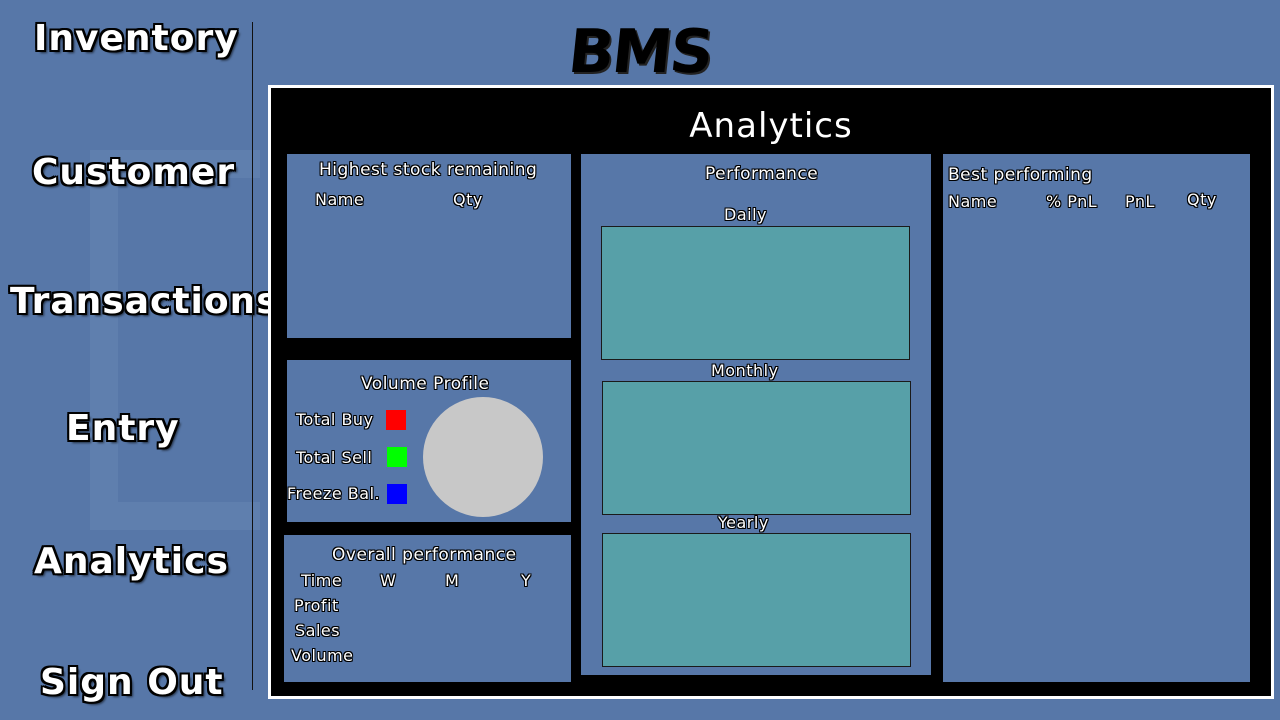  Describe the element at coordinates (762, 174) in the screenshot. I see `performance-panel-title: Performance` at that location.